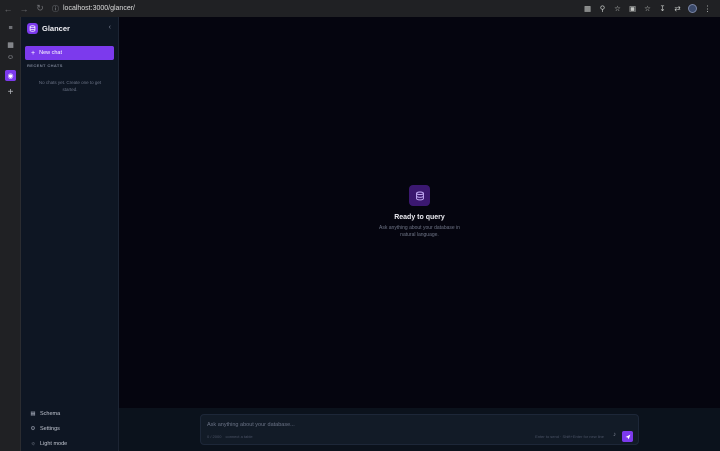  What do you see at coordinates (10, 92) in the screenshot?
I see `add-panel-icon: +` at bounding box center [10, 92].